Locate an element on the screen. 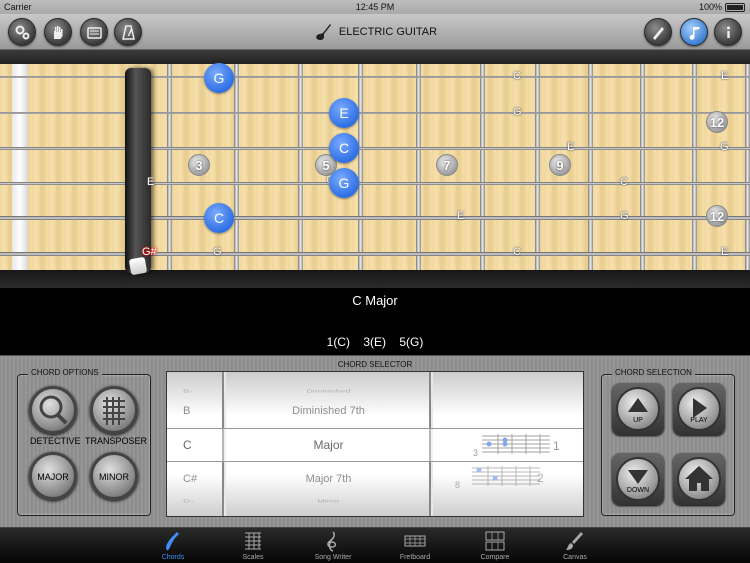 This screenshot has height=563, width=750. note-option: D♭ is located at coordinates (195, 501).